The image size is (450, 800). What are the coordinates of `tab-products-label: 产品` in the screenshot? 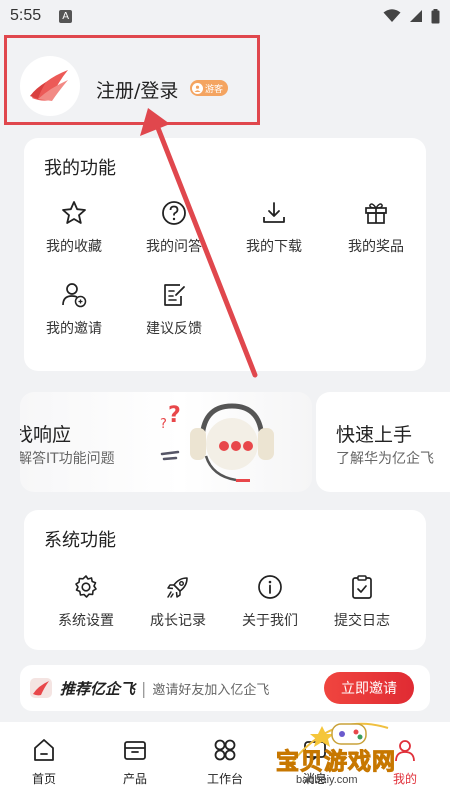 It's located at (134, 779).